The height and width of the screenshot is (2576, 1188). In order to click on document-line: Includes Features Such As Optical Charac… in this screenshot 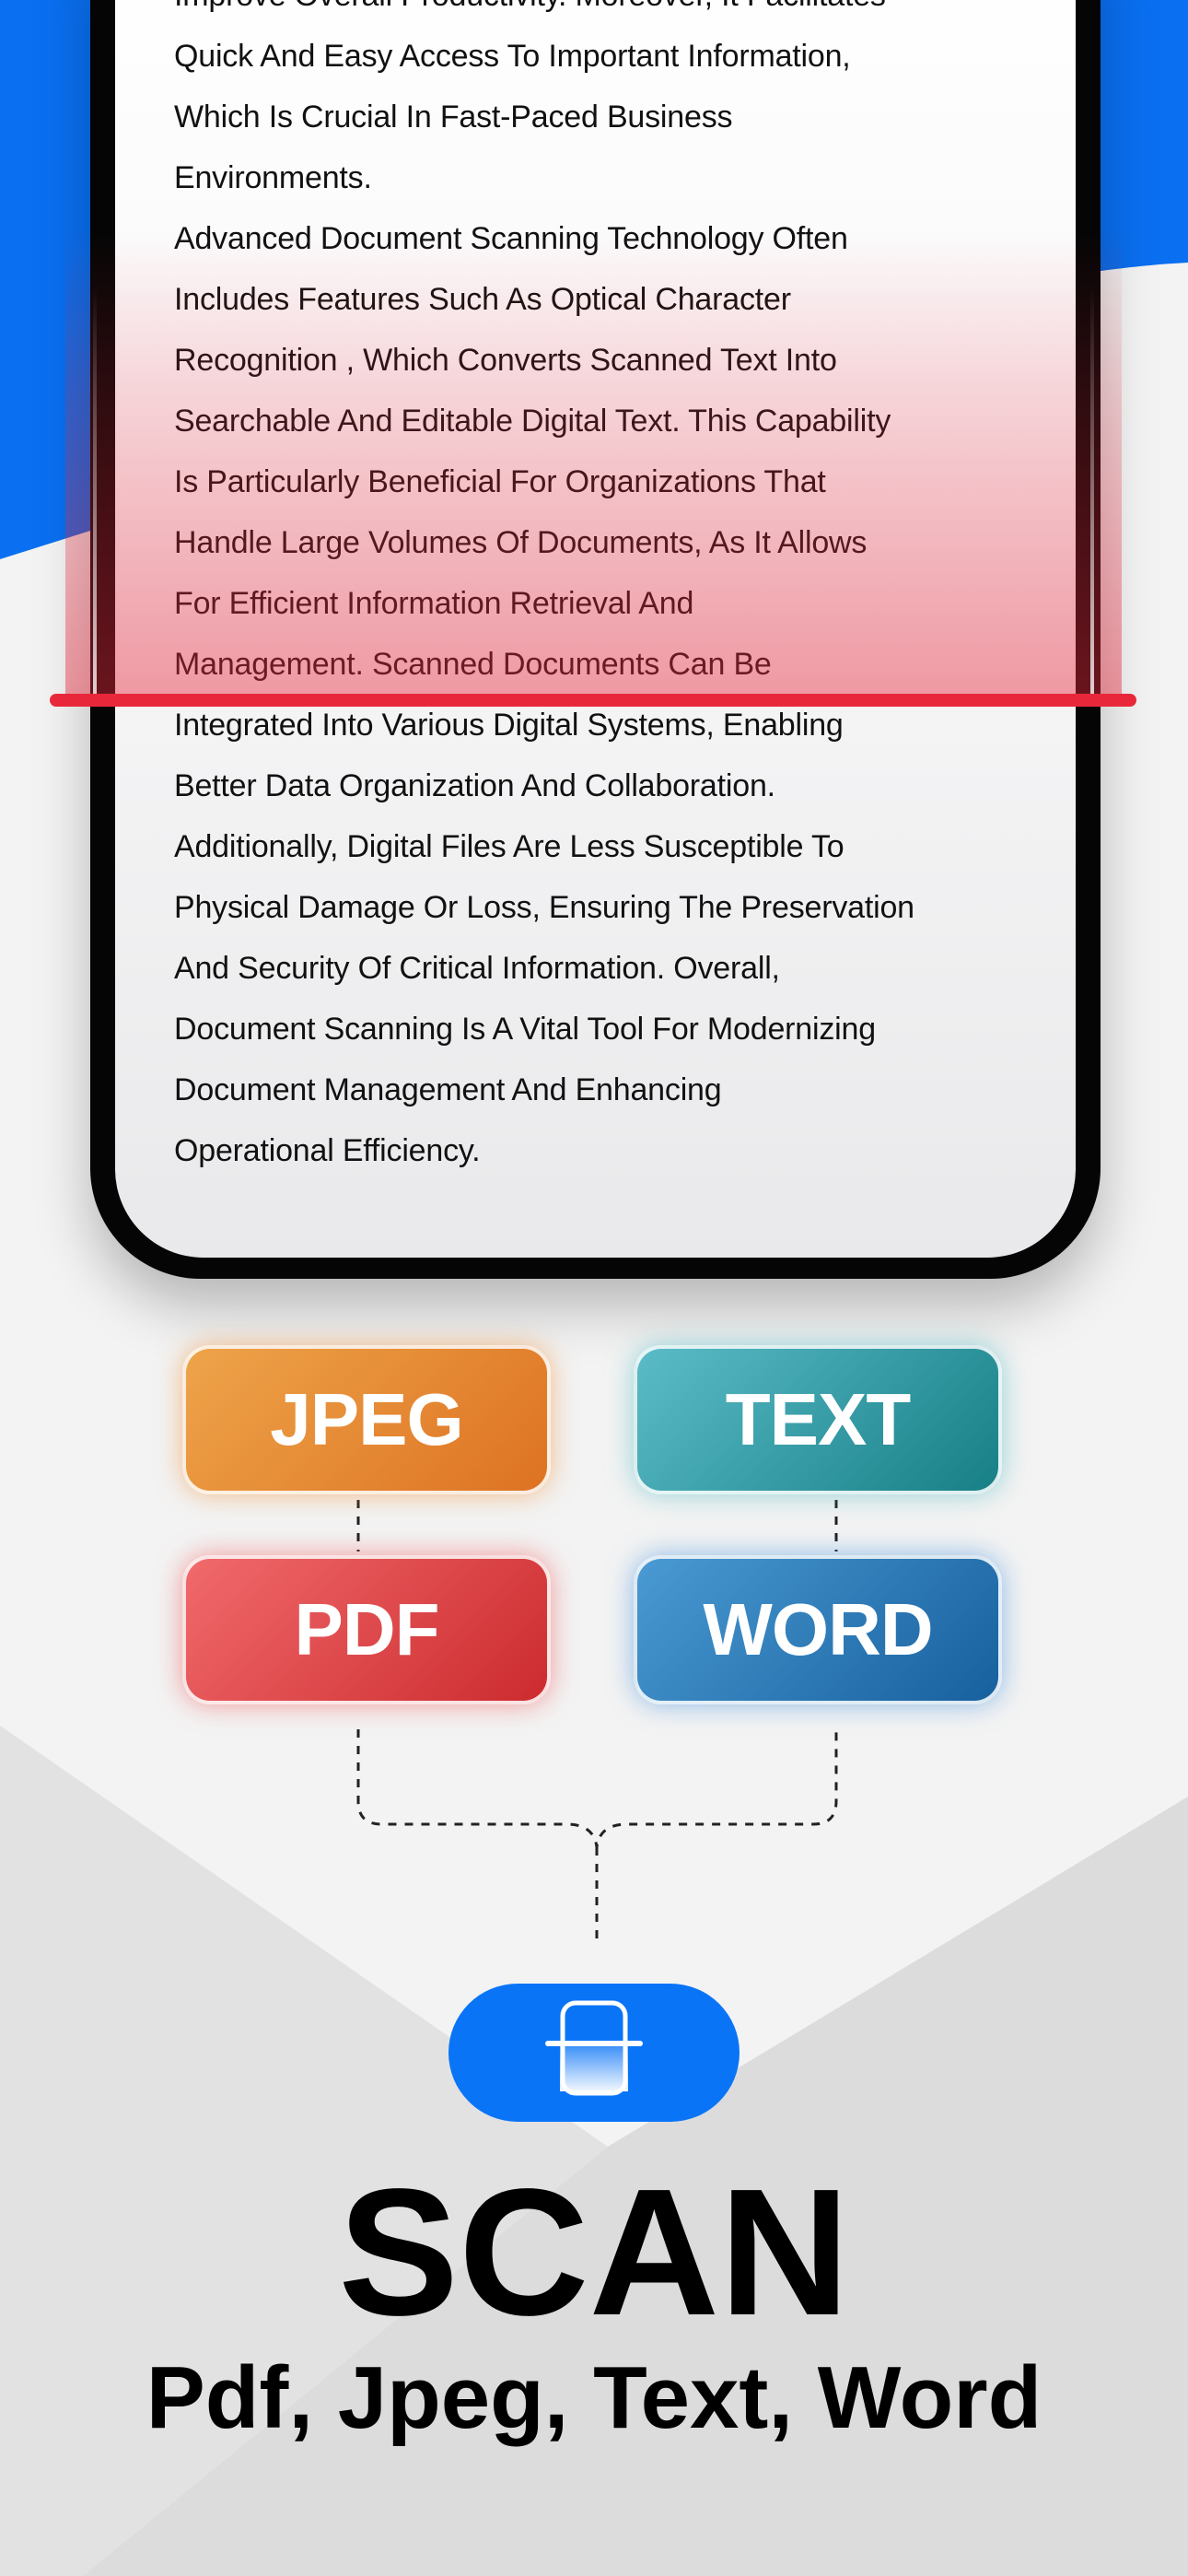, I will do `click(482, 299)`.